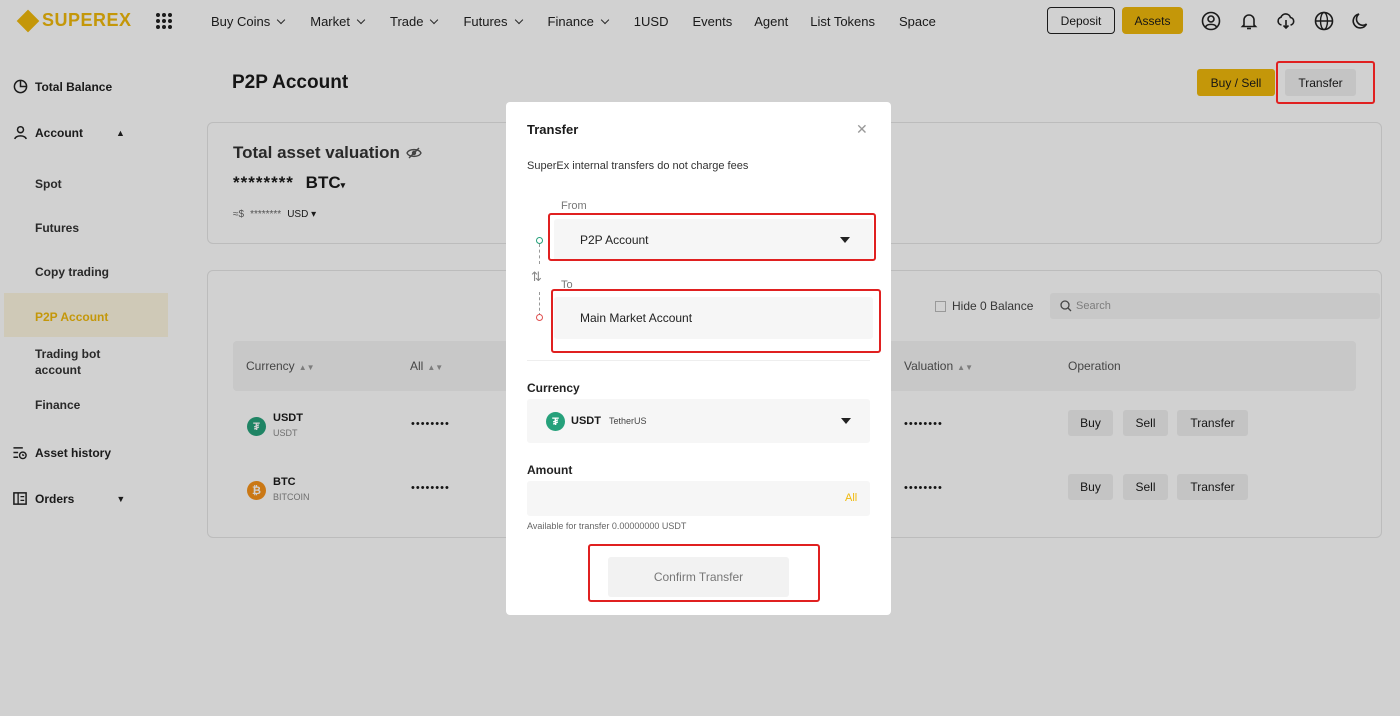 The width and height of the screenshot is (1400, 716). What do you see at coordinates (713, 318) in the screenshot?
I see `to-account-select: Main Market Account` at bounding box center [713, 318].